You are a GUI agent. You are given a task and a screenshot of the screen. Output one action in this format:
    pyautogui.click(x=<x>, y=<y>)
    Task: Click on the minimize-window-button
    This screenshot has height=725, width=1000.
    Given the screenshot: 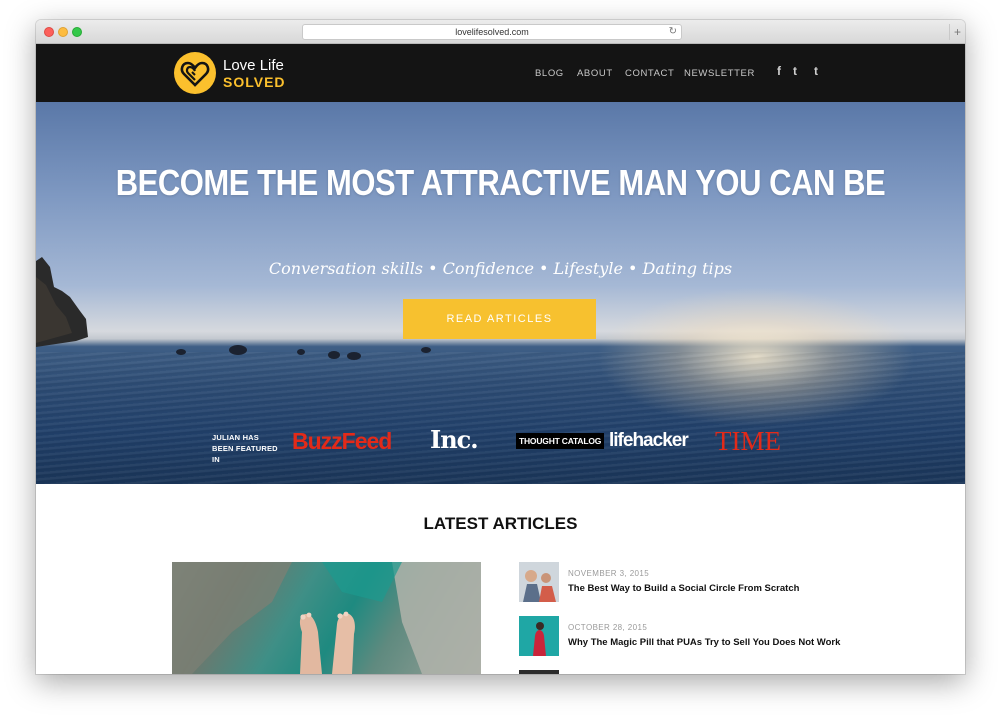 What is the action you would take?
    pyautogui.click(x=63, y=32)
    